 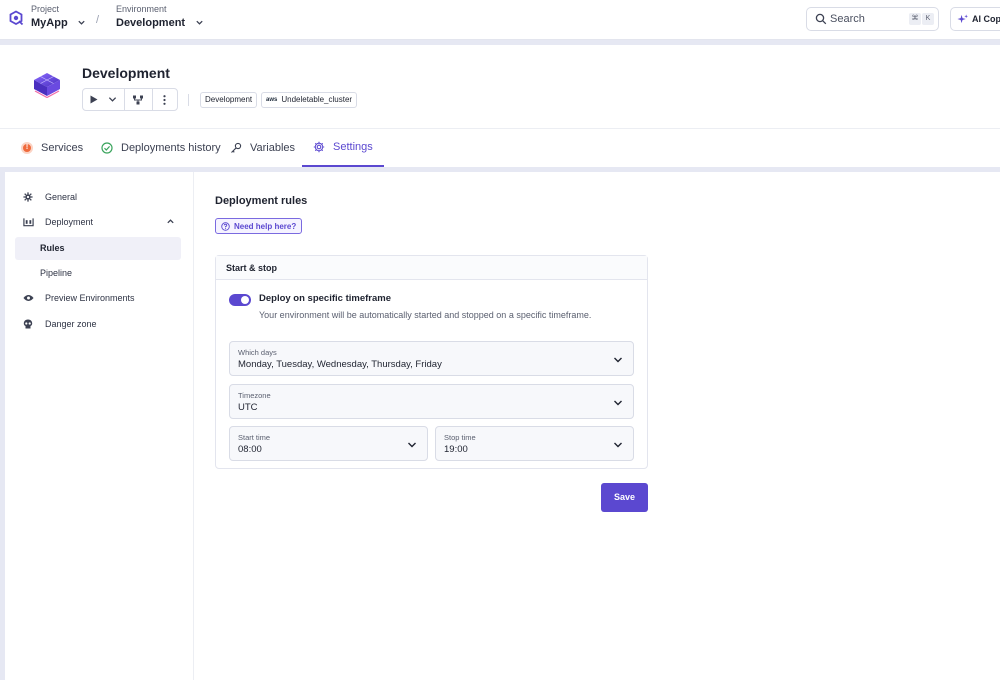 I want to click on more-options-button, so click(x=165, y=99).